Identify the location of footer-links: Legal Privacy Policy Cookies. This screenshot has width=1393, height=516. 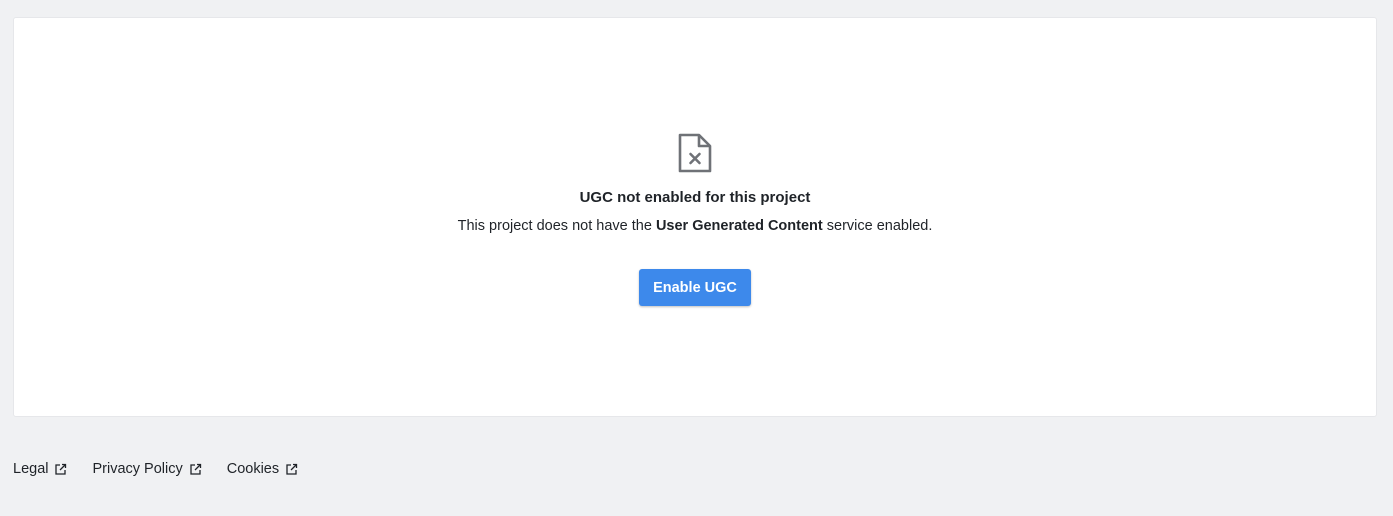
(168, 469).